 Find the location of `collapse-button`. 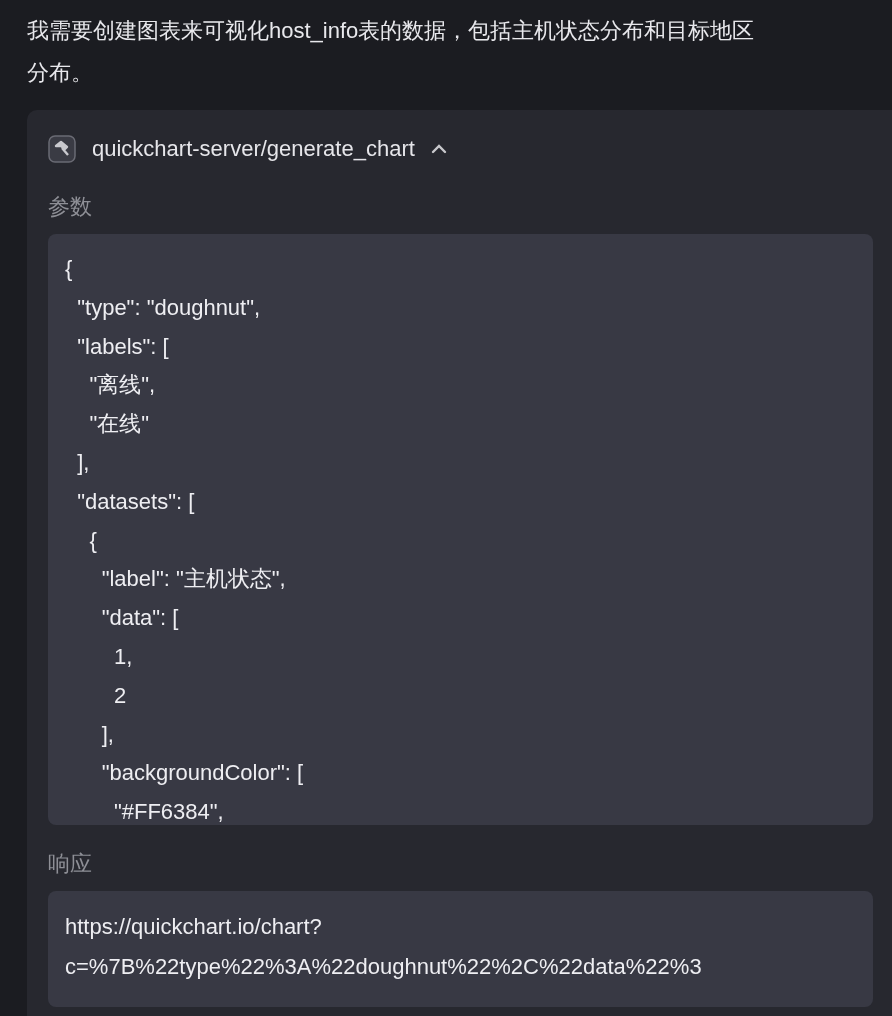

collapse-button is located at coordinates (438, 149).